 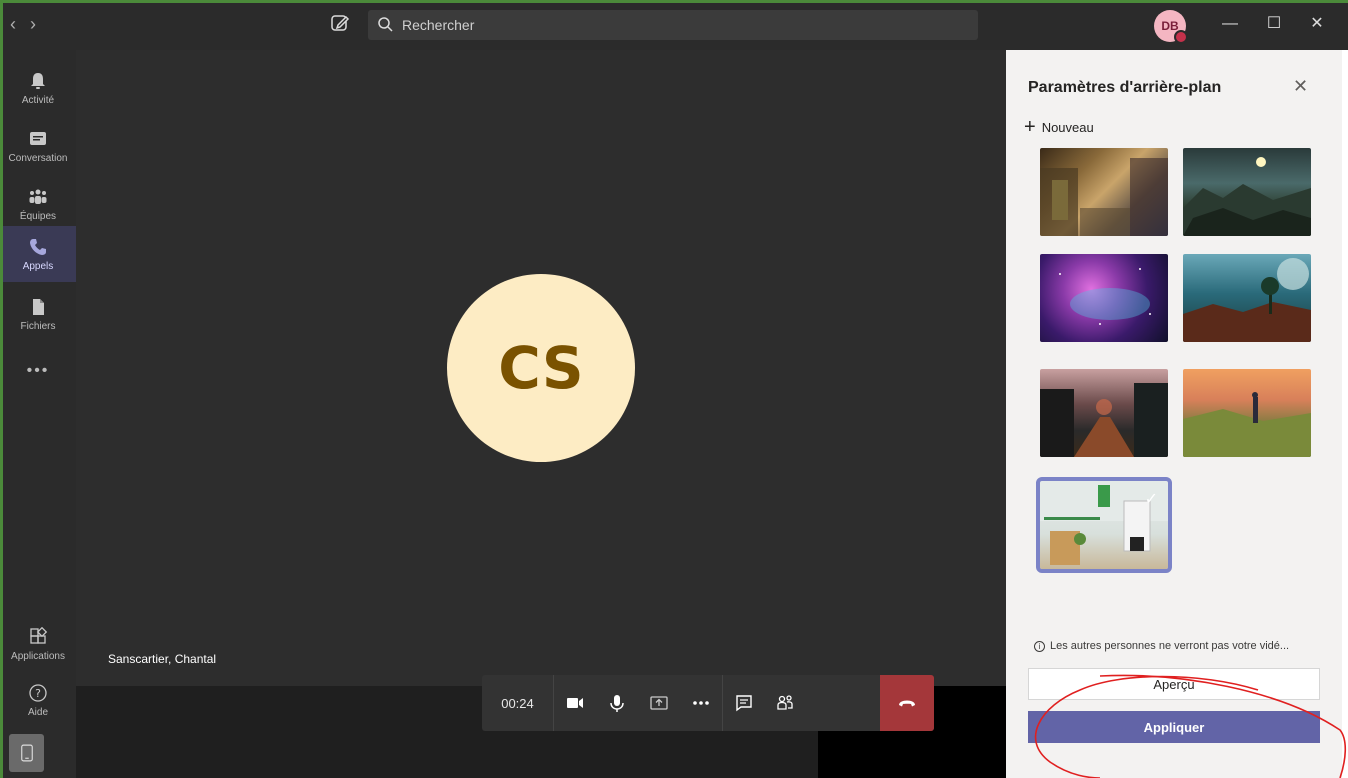 What do you see at coordinates (38, 246) in the screenshot?
I see `phone-icon` at bounding box center [38, 246].